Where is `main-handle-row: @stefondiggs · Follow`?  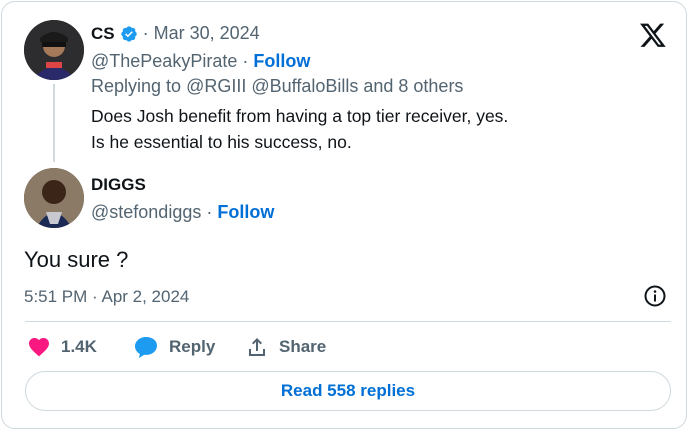
main-handle-row: @stefondiggs · Follow is located at coordinates (182, 212).